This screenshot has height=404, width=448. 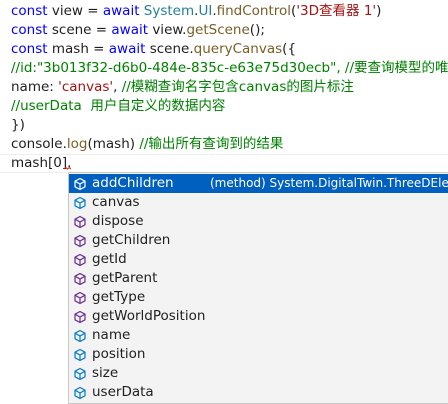 What do you see at coordinates (205, 11) in the screenshot?
I see `namespace-name: UI` at bounding box center [205, 11].